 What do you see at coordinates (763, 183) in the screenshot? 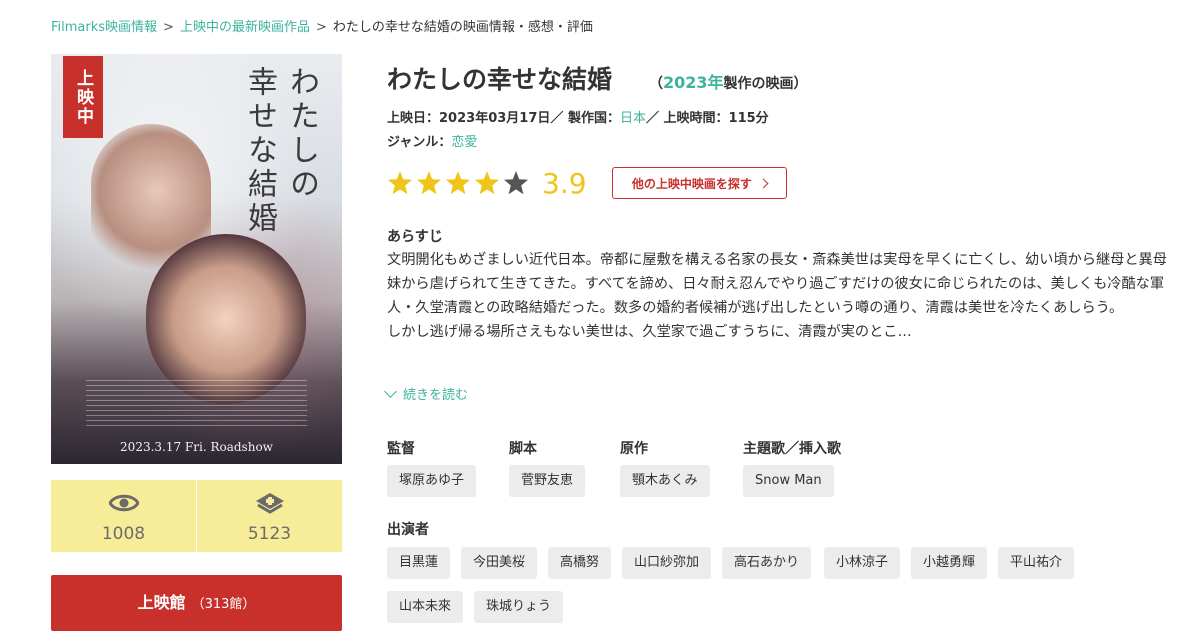
I see `chevron-right-icon` at bounding box center [763, 183].